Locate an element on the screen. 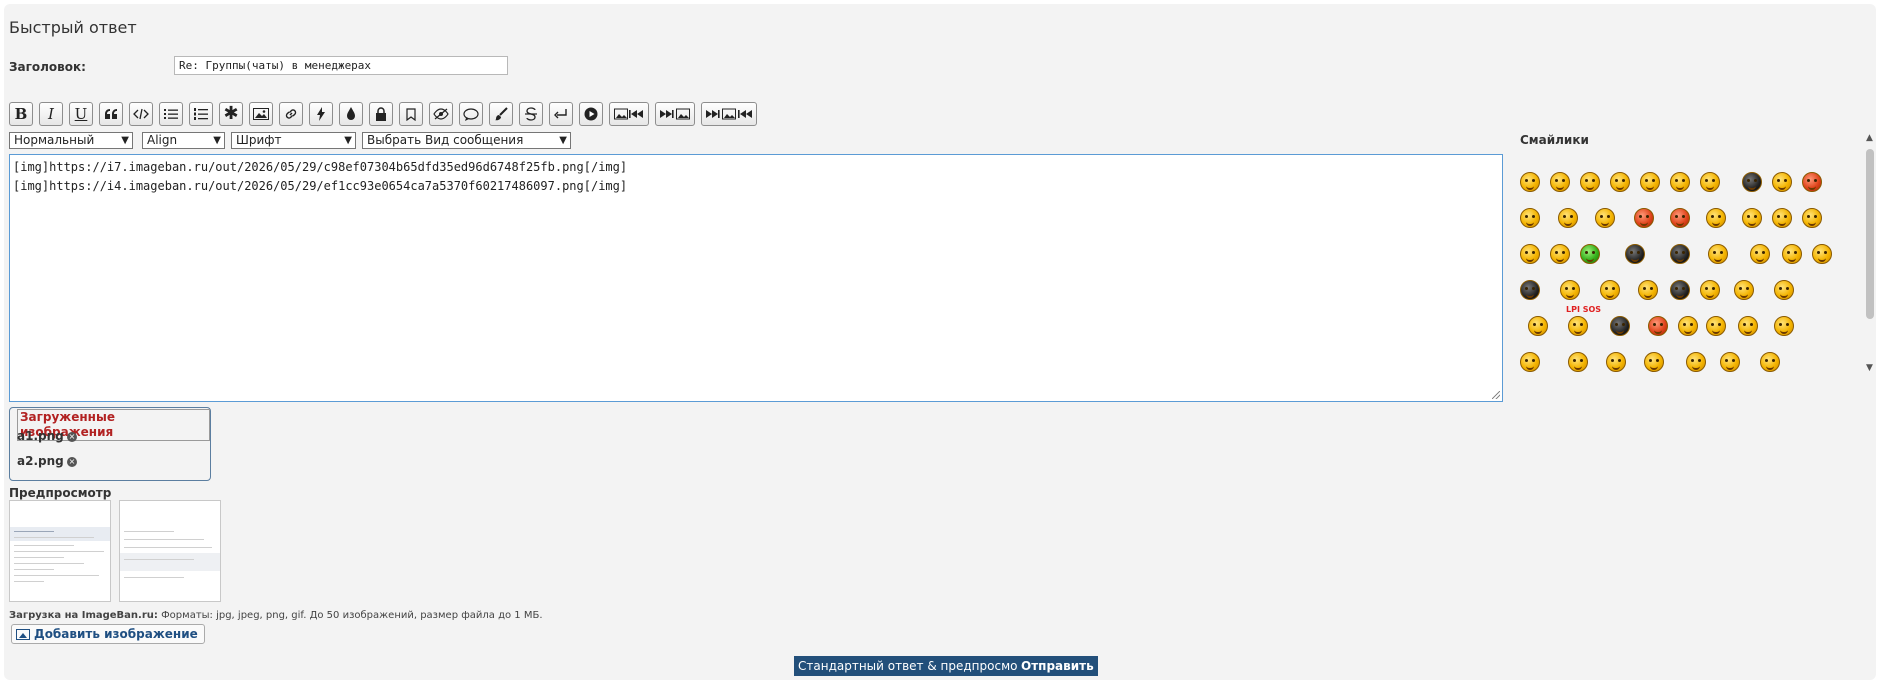  scroll-down-icon: ▼ is located at coordinates (1869, 368).